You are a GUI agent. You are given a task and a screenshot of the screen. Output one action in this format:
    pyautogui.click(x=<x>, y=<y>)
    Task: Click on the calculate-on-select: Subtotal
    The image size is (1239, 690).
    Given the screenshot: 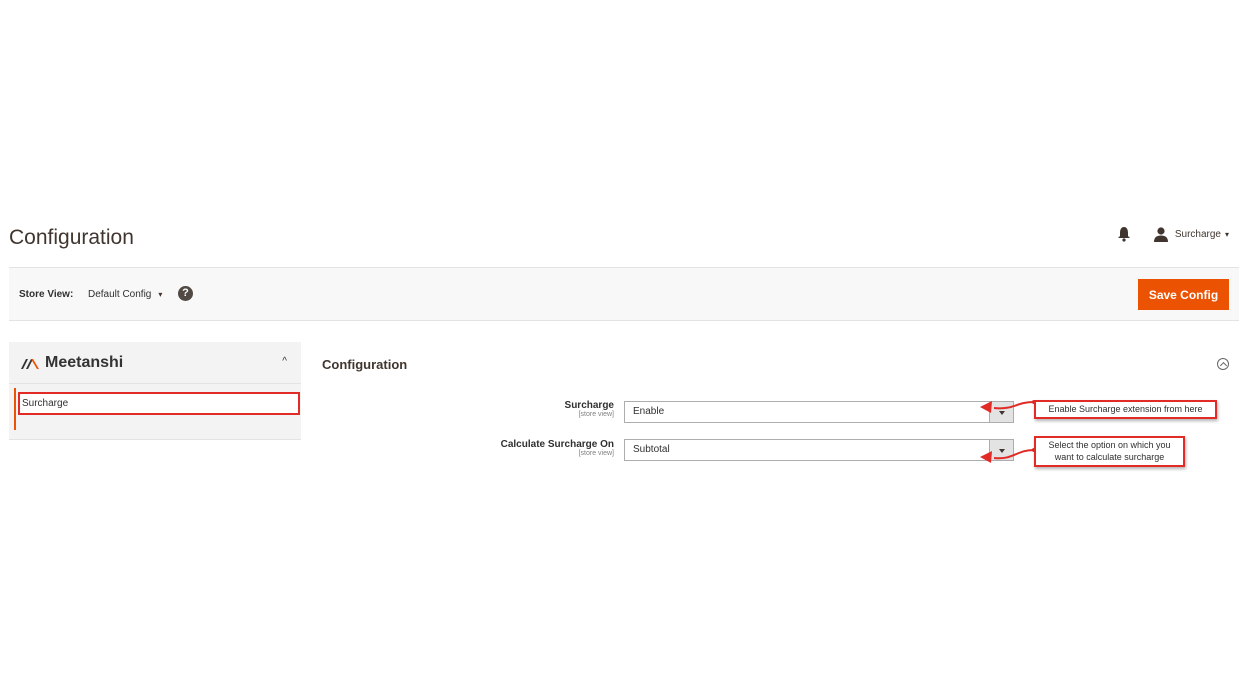 What is the action you would take?
    pyautogui.click(x=819, y=450)
    